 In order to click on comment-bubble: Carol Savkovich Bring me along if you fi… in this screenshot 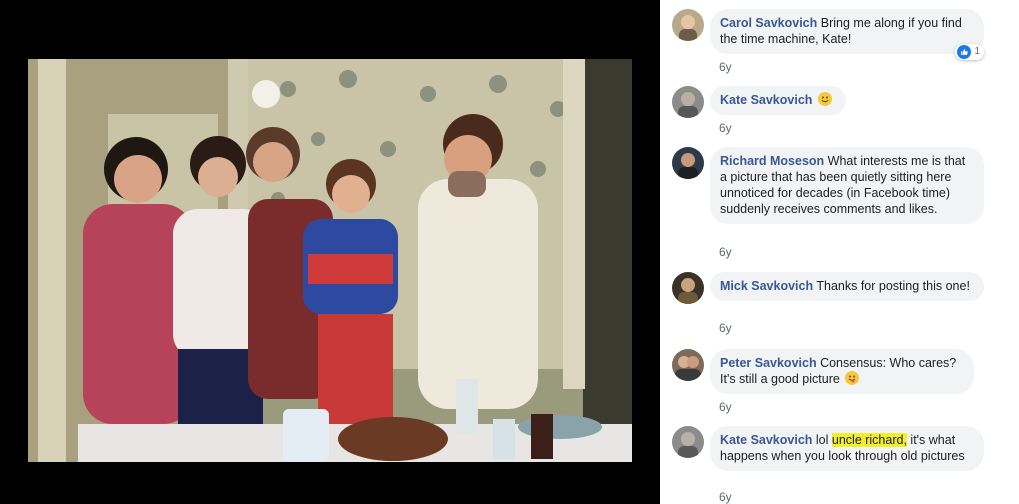, I will do `click(847, 34)`.